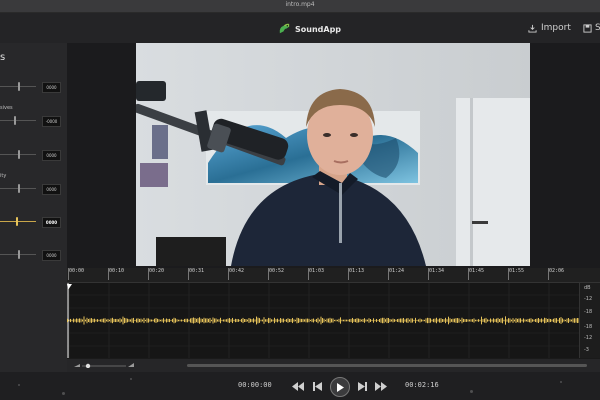  I want to click on fast-forward-icon, so click(381, 386).